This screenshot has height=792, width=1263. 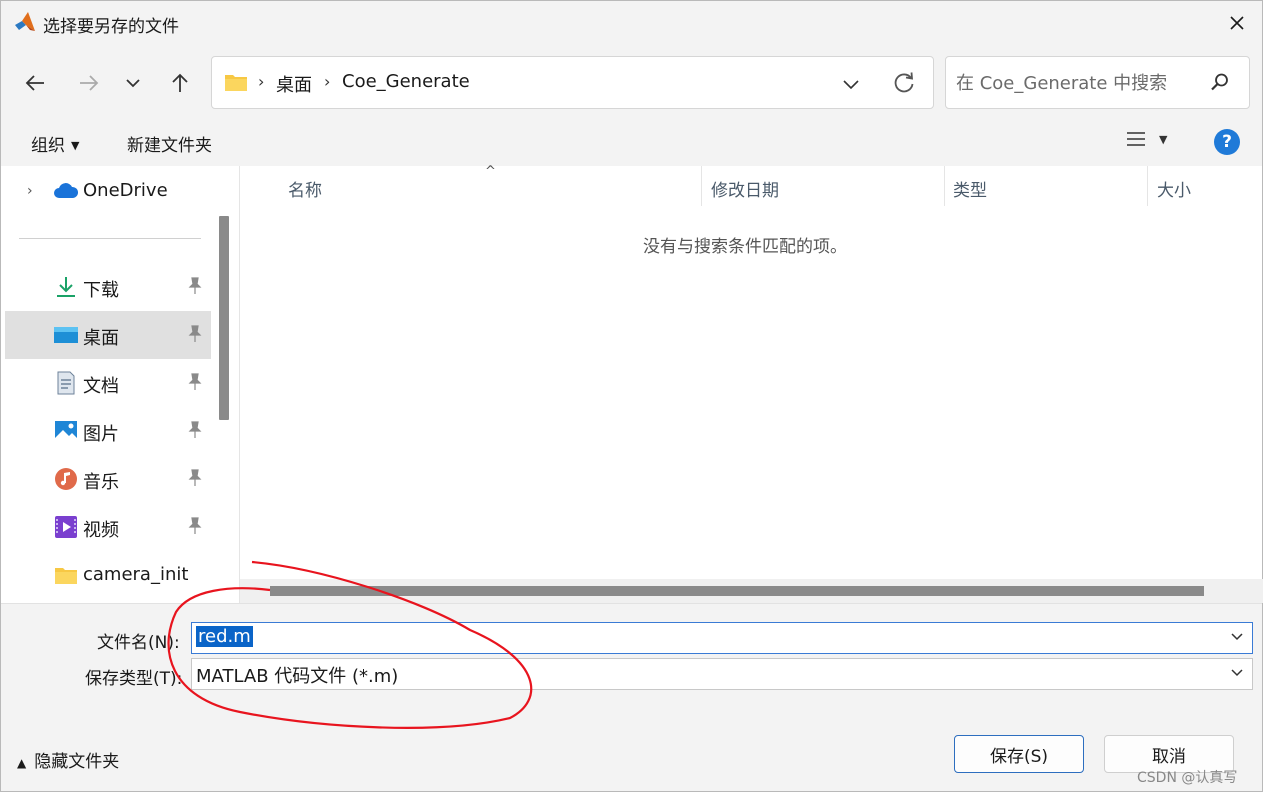 I want to click on download-icon, so click(x=66, y=287).